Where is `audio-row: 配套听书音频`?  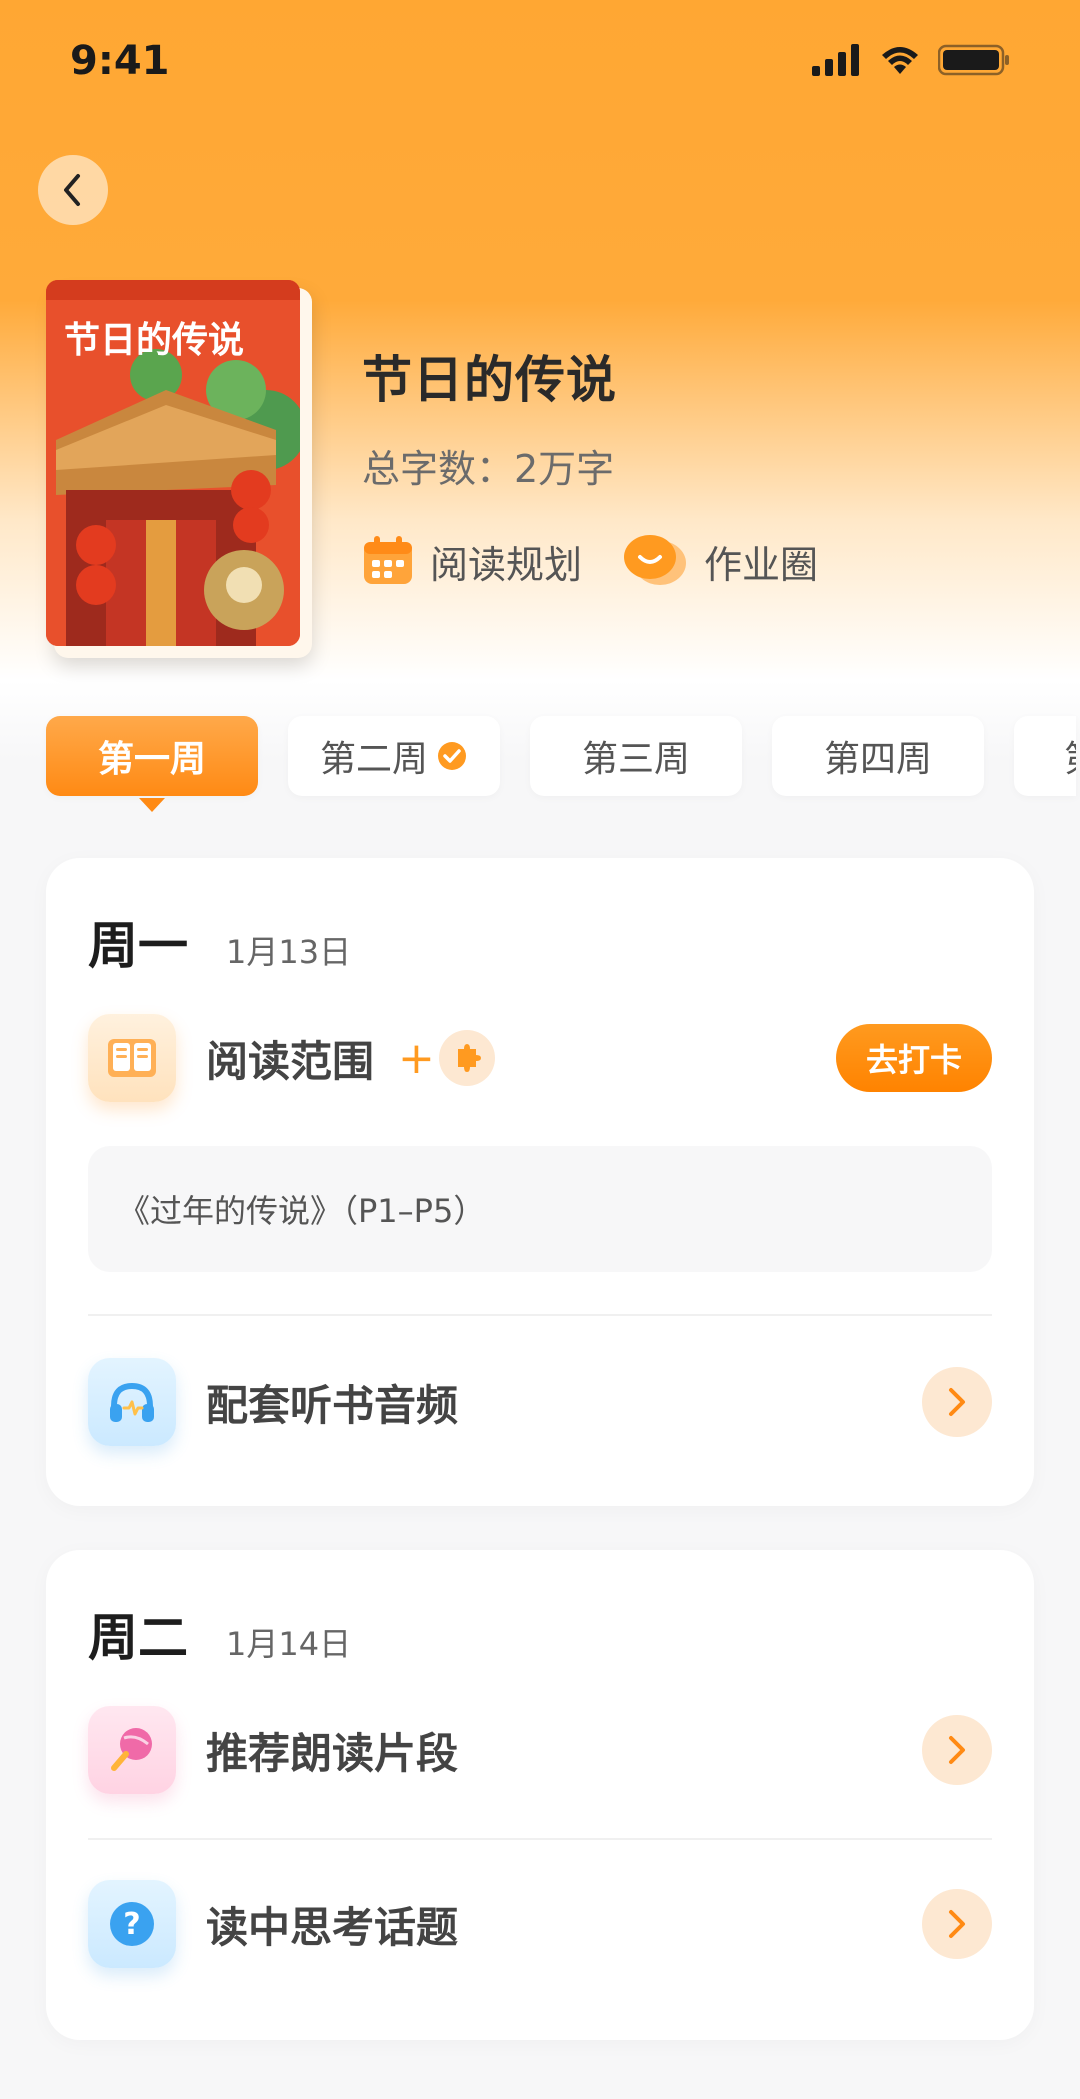 audio-row: 配套听书音频 is located at coordinates (540, 1402).